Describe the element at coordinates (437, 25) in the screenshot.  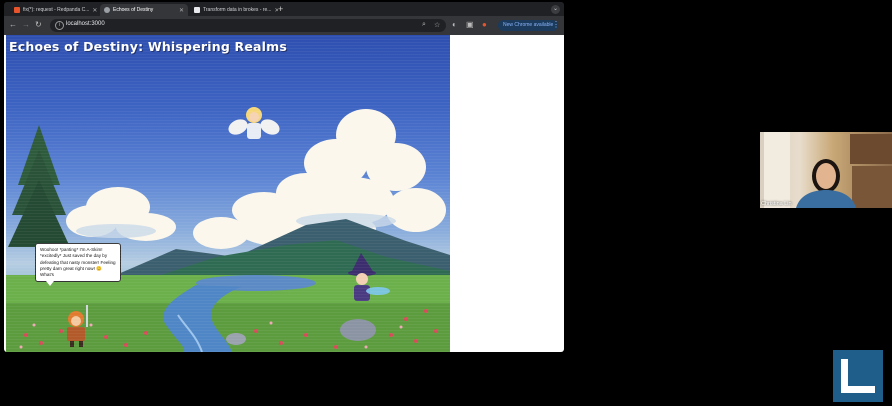
I see `bookmark-star-icon: ☆` at that location.